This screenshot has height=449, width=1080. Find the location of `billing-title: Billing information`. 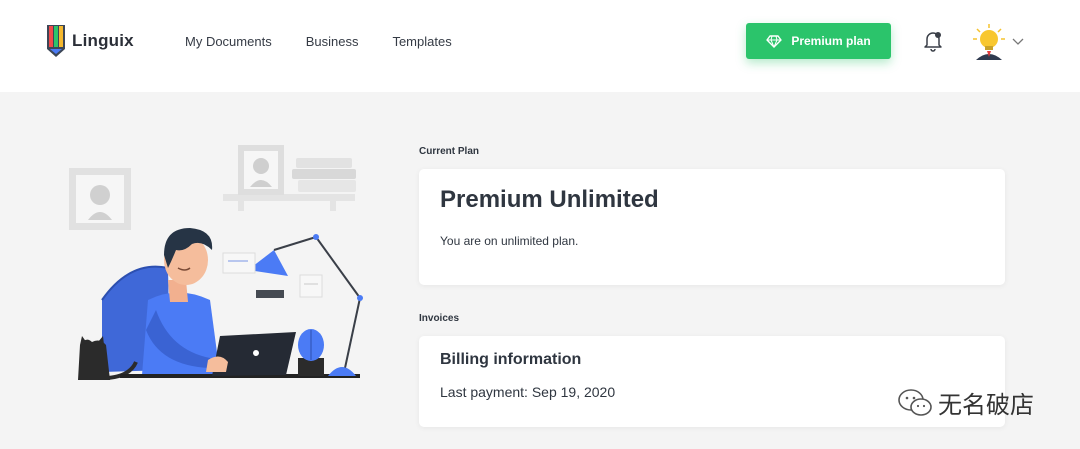

billing-title: Billing information is located at coordinates (511, 359).